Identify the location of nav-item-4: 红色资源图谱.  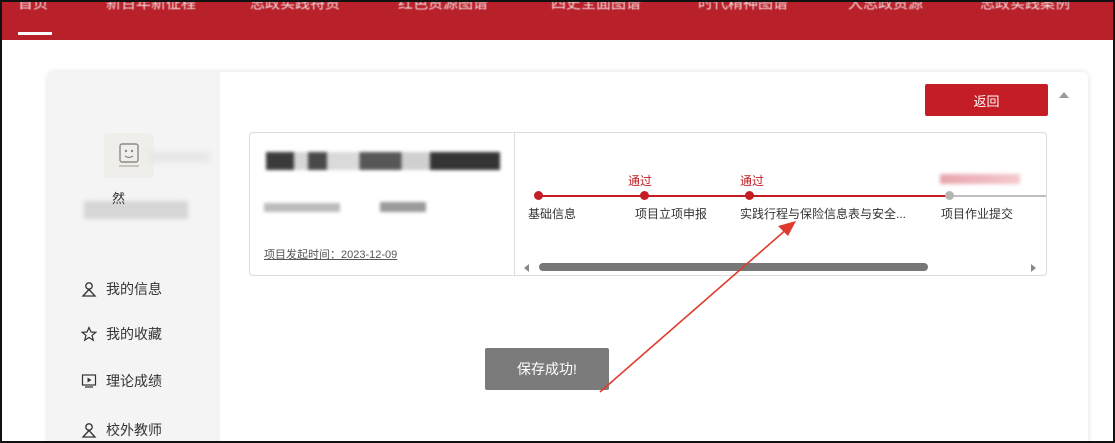
(443, 11).